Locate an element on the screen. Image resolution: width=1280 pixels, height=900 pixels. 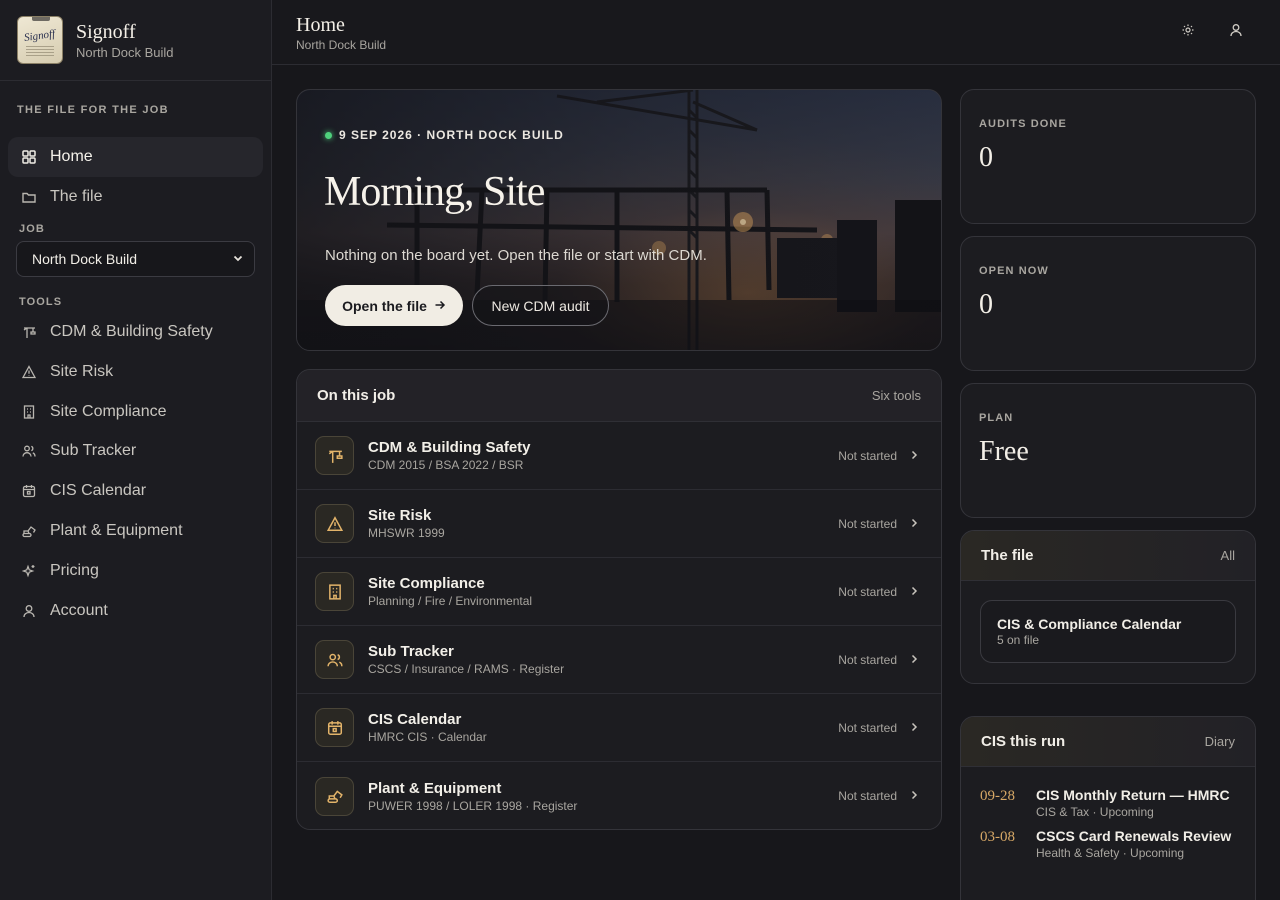
brand-title: Signoff is located at coordinates (106, 31).